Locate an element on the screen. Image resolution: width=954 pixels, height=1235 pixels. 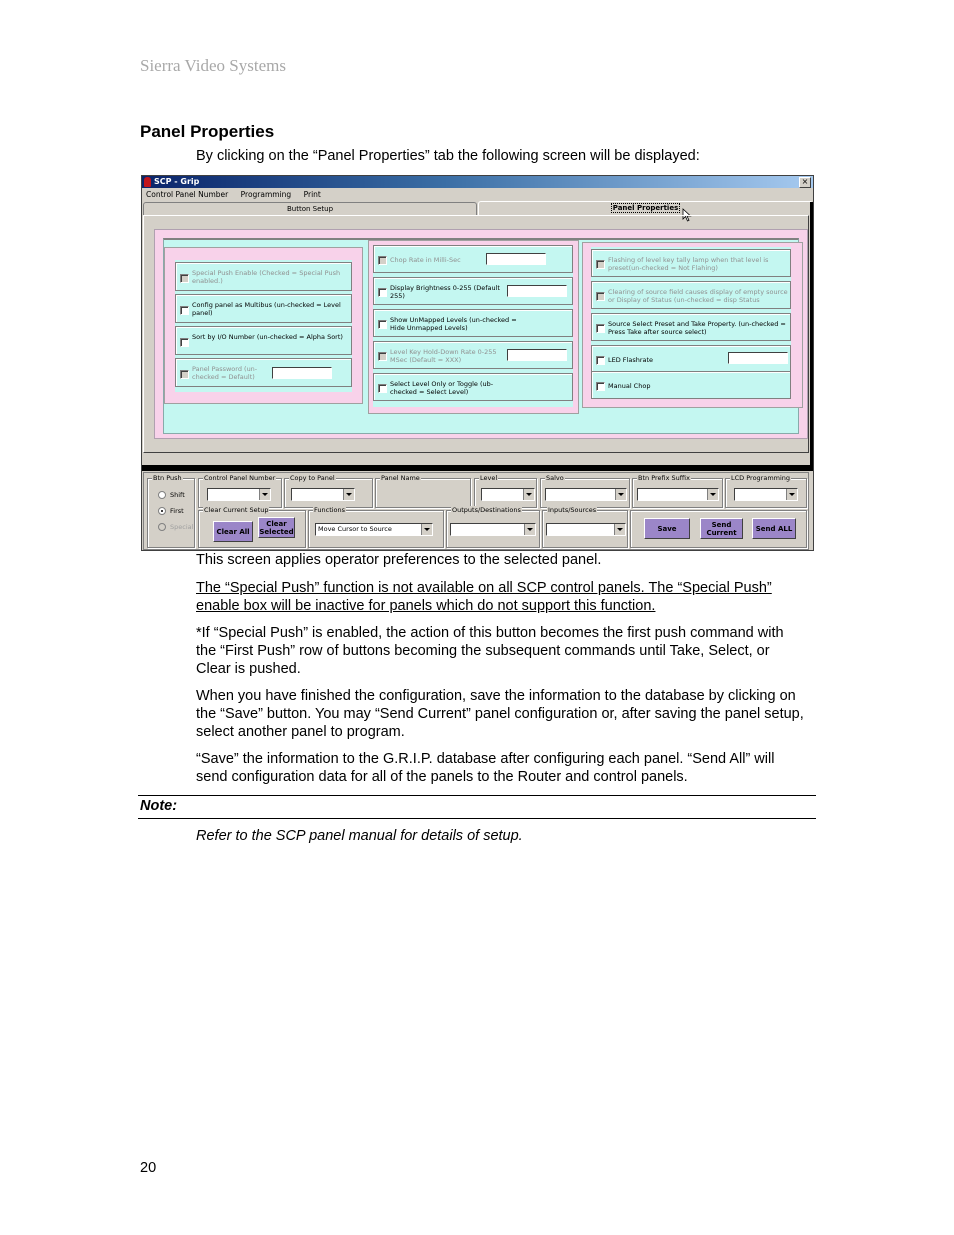
outputs-destinations-group: Outputs/Destinations is located at coordinates (493, 527).